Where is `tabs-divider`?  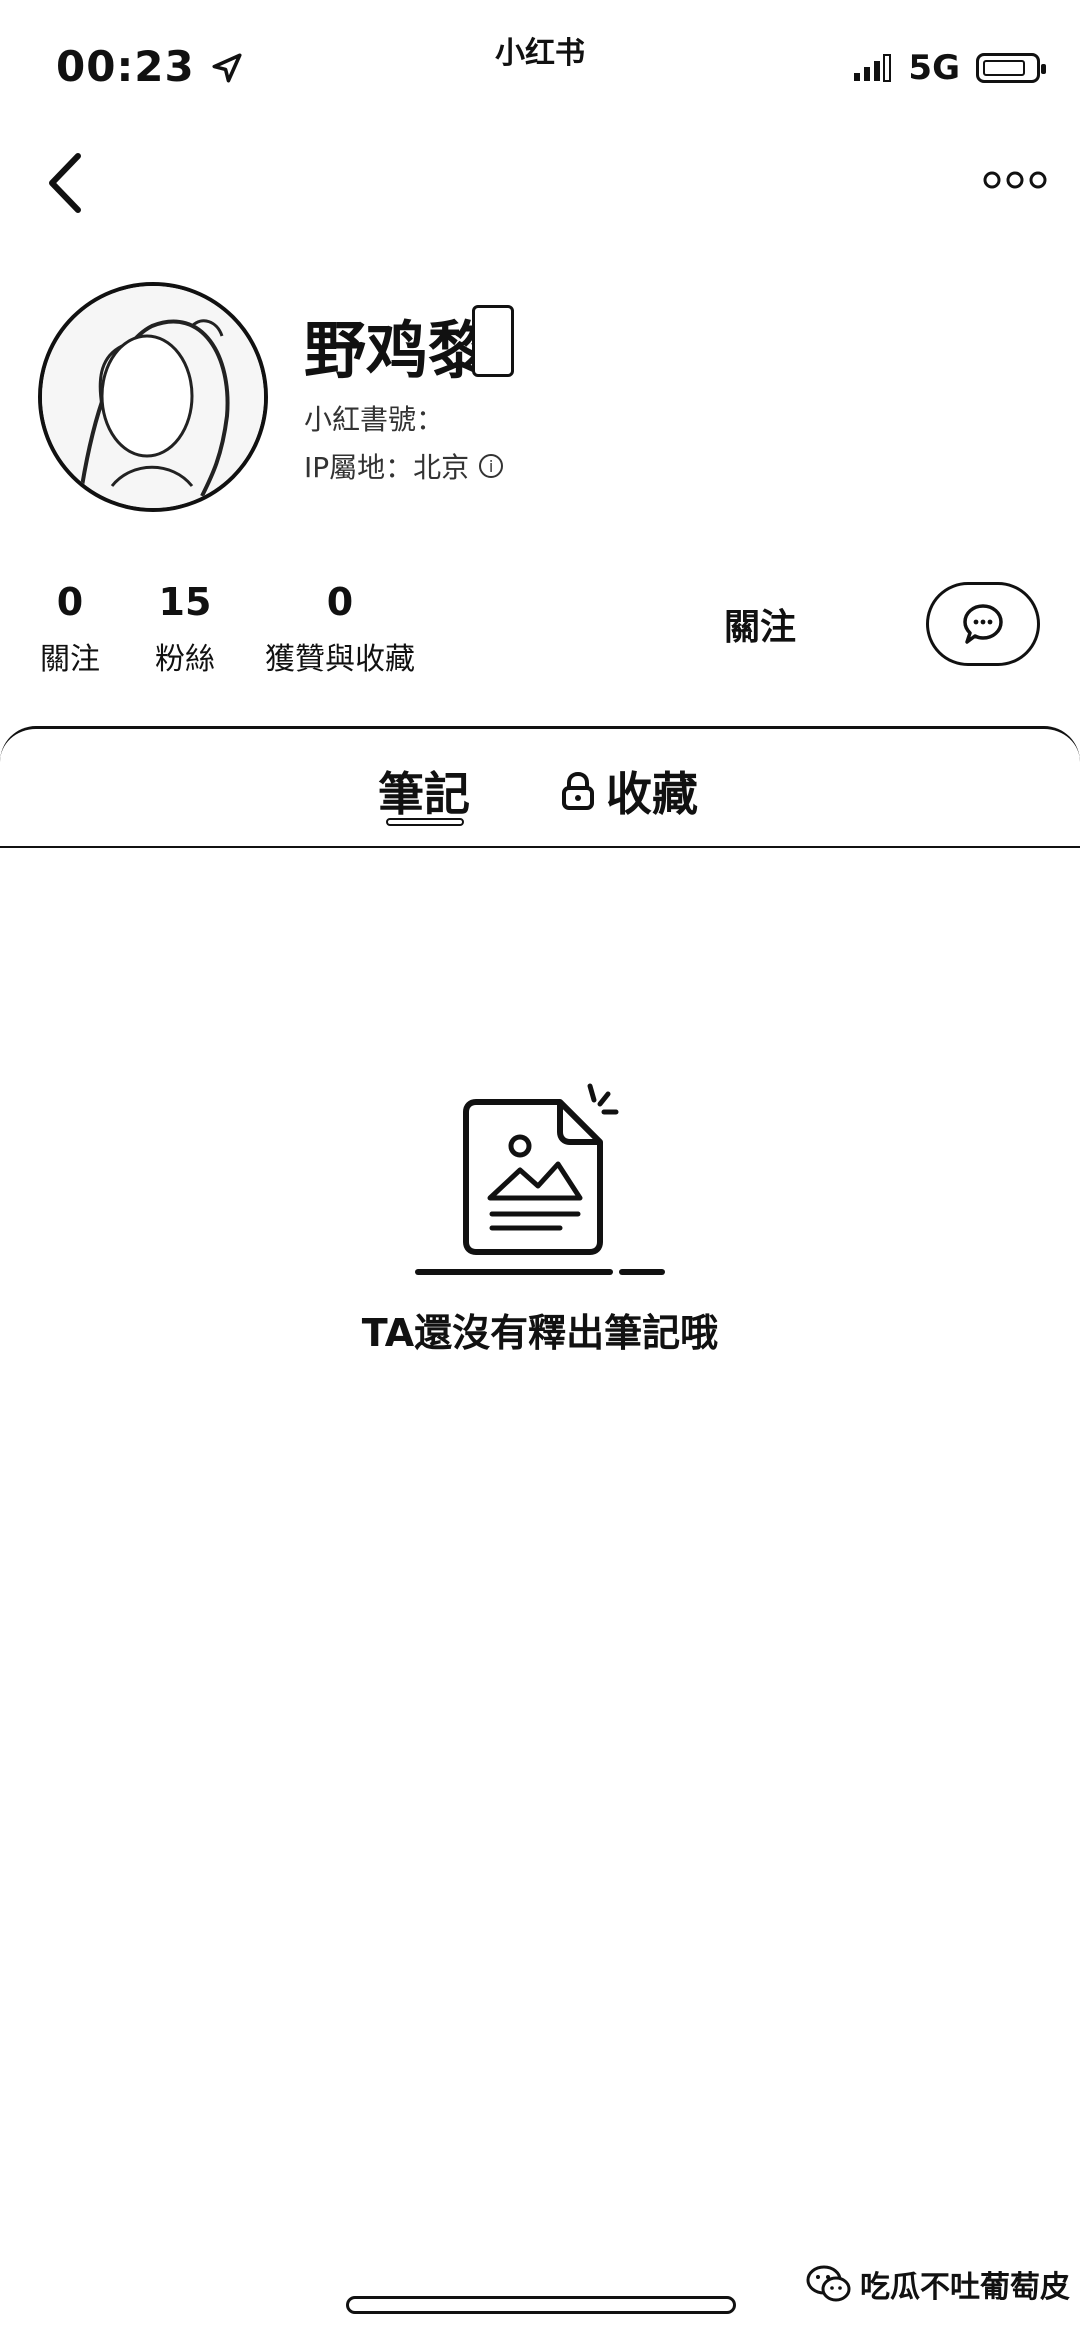 tabs-divider is located at coordinates (540, 847).